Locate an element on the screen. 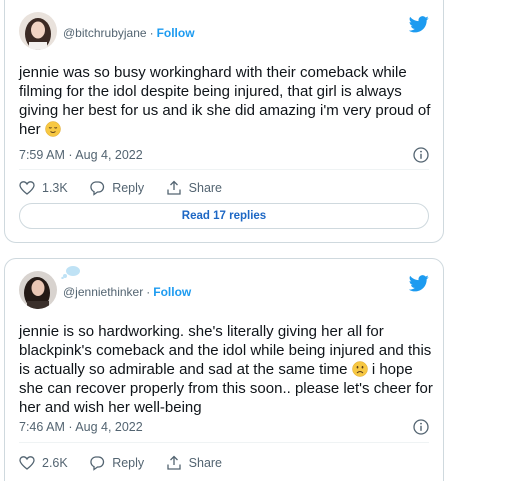  like-button: 2.6K is located at coordinates (43, 463).